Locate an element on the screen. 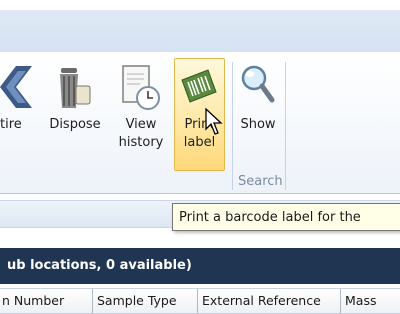  print-label-tooltip: Print a barcode label for the is located at coordinates (286, 217).